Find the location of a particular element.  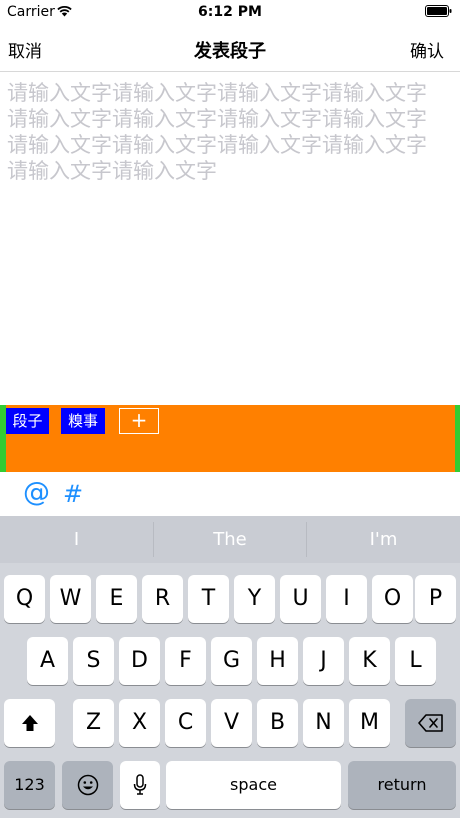

time-label: 6:12 PM is located at coordinates (230, 12).